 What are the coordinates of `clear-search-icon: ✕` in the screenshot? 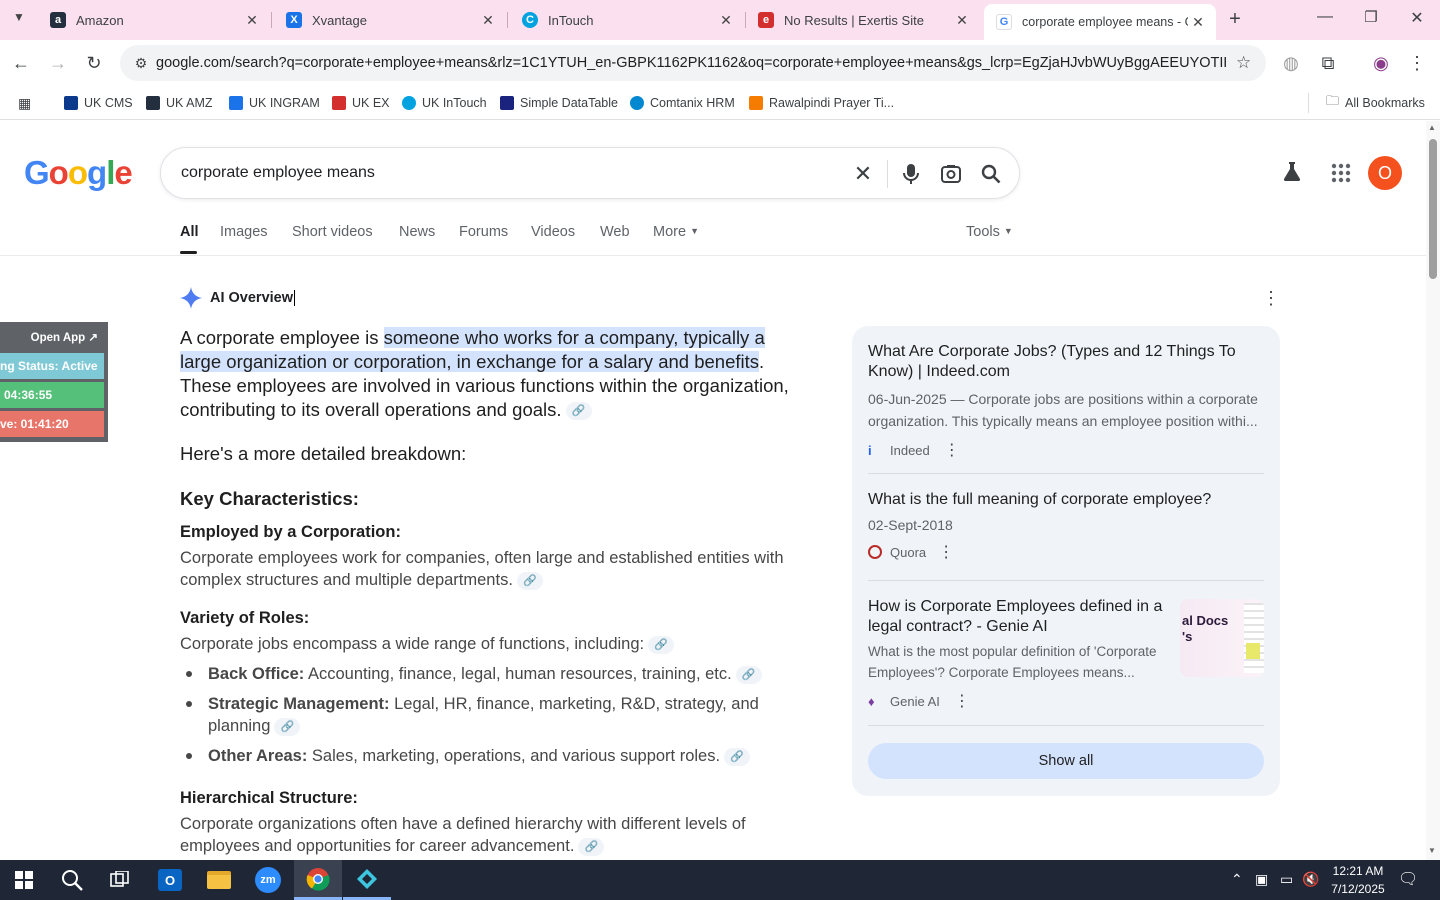 It's located at (863, 174).